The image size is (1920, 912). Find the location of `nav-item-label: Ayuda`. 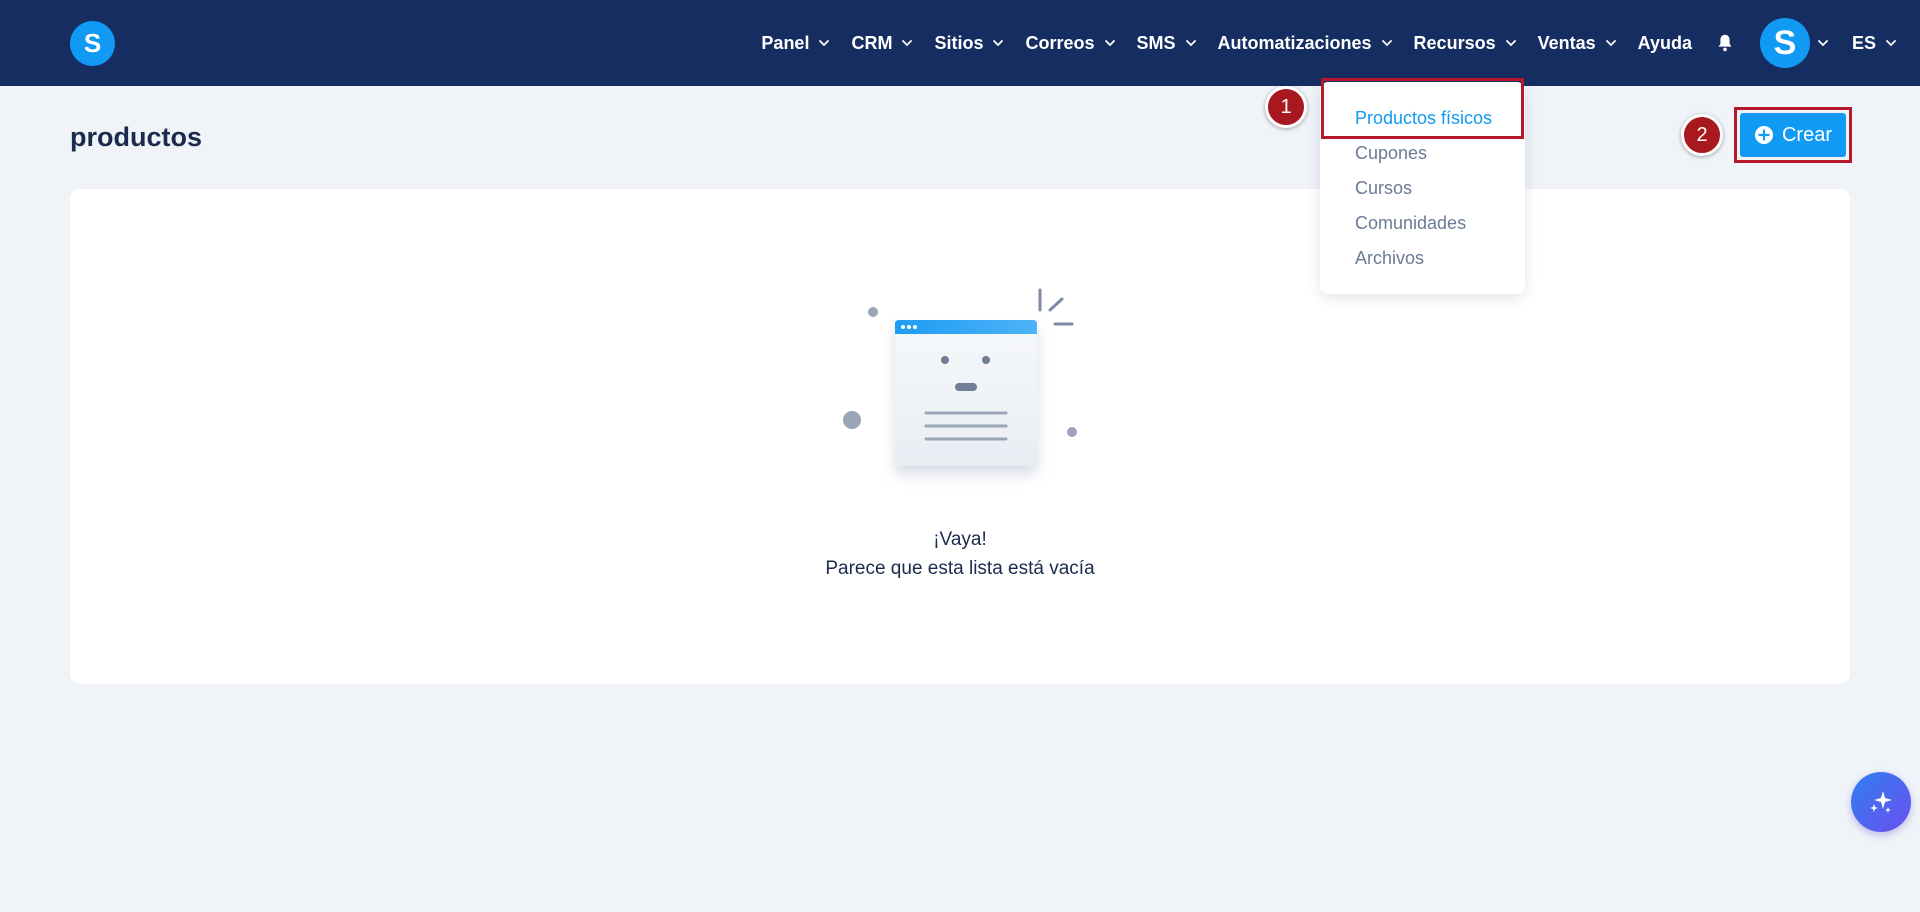

nav-item-label: Ayuda is located at coordinates (1664, 42).